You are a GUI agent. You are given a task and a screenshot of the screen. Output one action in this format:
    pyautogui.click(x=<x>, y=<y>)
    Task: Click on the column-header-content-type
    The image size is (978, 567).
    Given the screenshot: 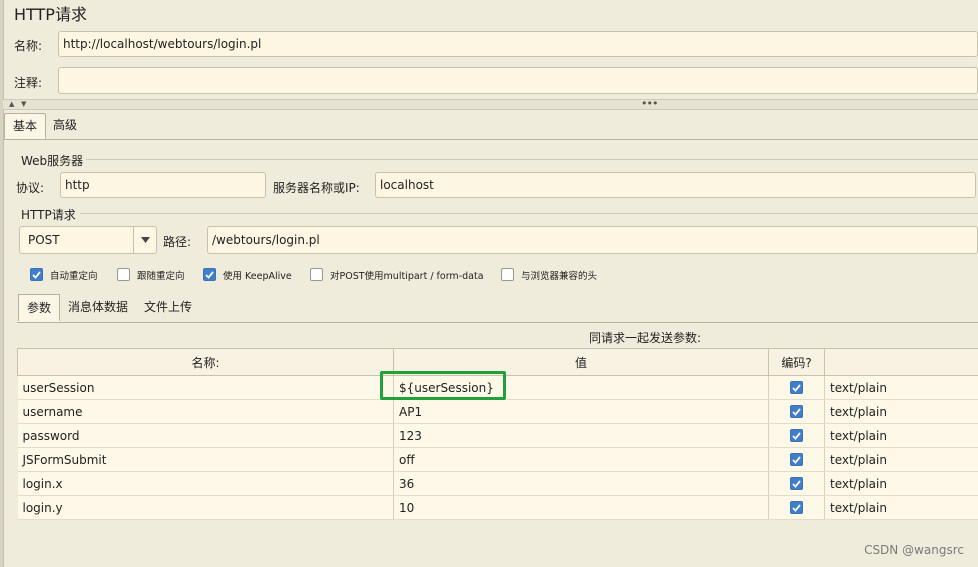 What is the action you would take?
    pyautogui.click(x=901, y=362)
    